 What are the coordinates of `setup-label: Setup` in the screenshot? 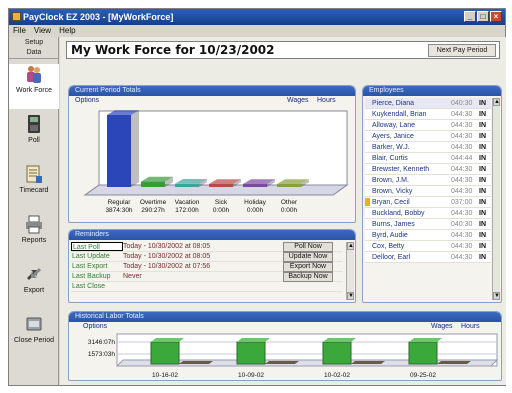 It's located at (34, 42).